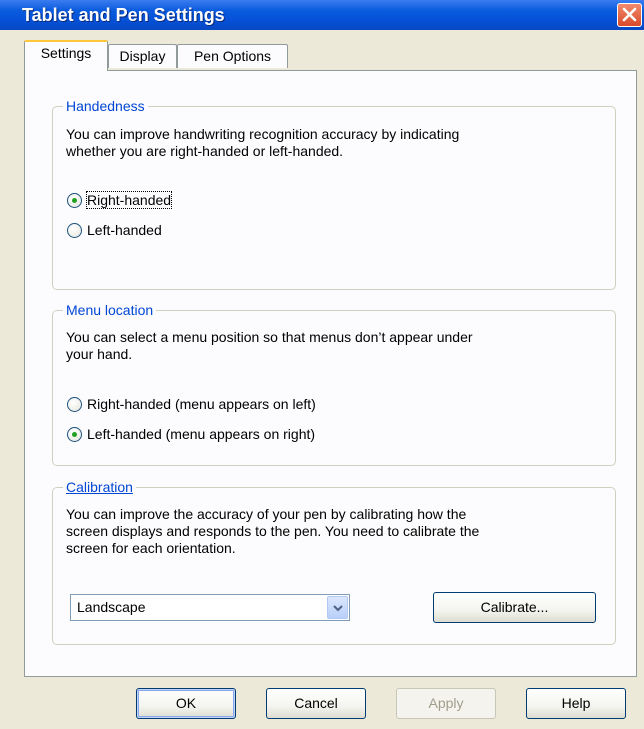 The image size is (644, 729). I want to click on help-button: Help, so click(576, 703).